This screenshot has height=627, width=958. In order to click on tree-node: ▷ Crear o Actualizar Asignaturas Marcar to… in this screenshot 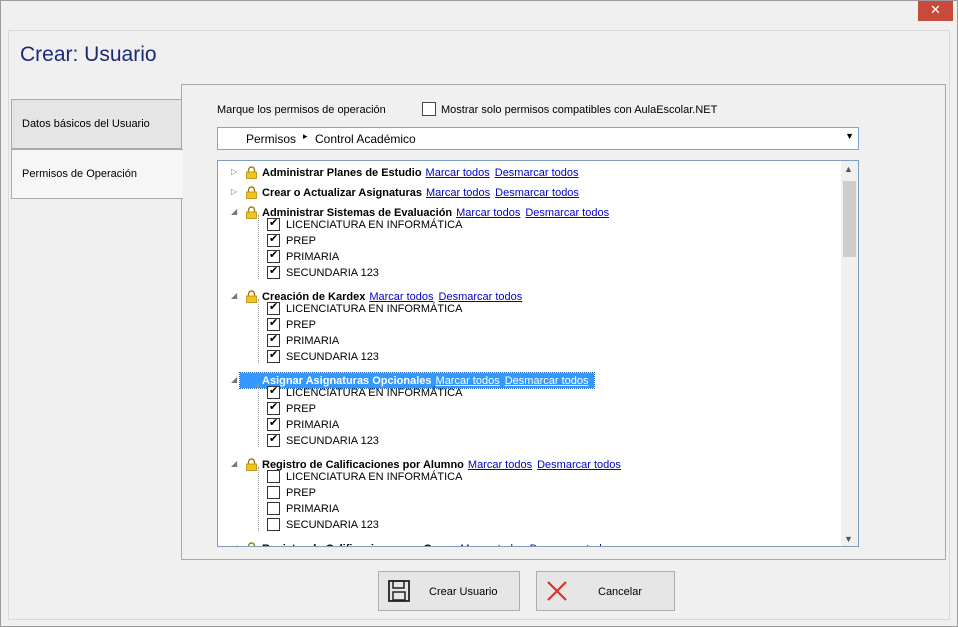, I will do `click(518, 193)`.